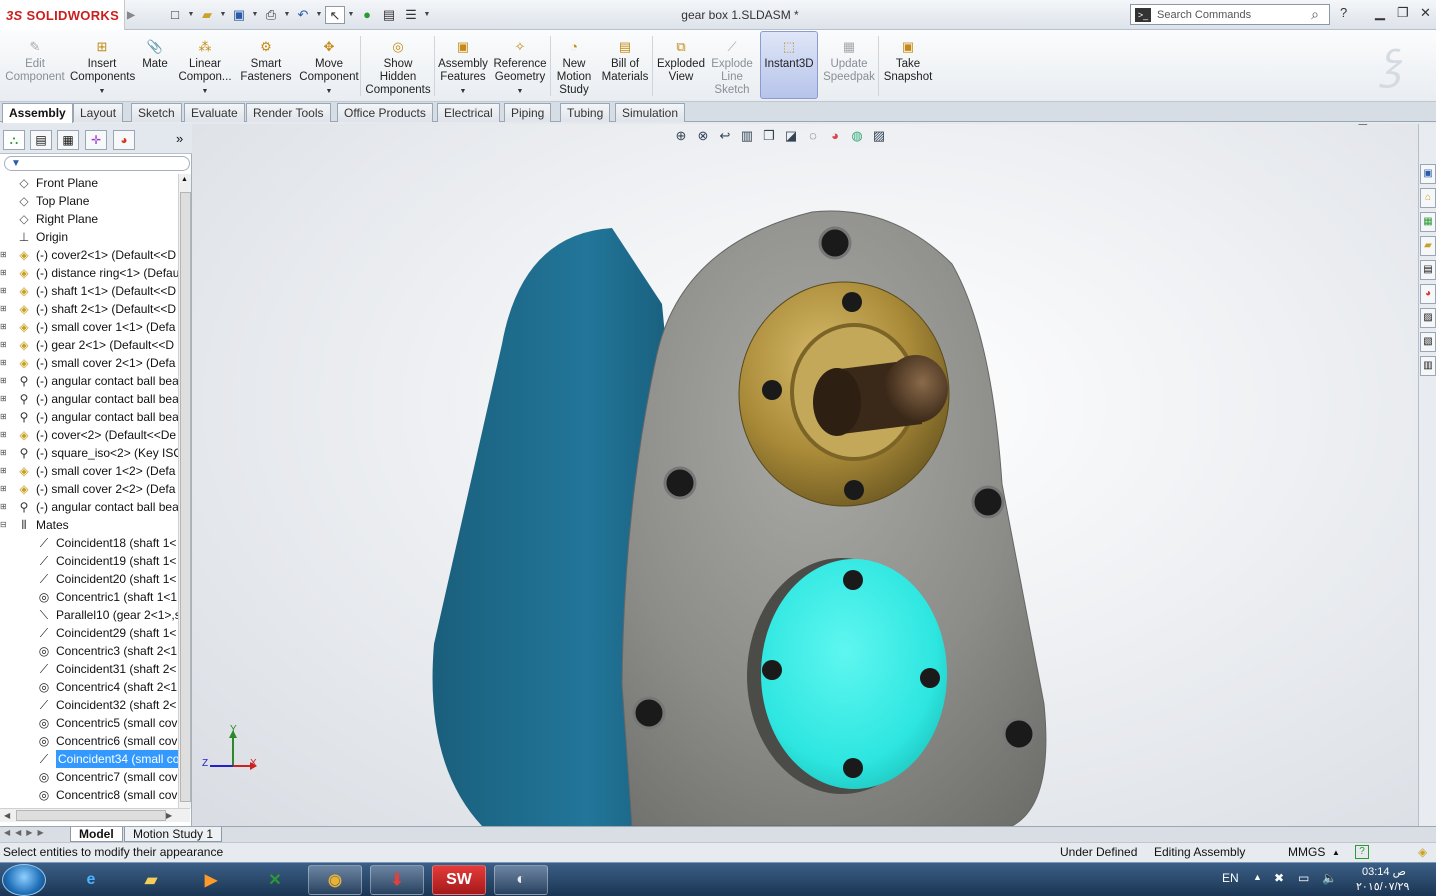  I want to click on clock-time: 03:14 ص, so click(1384, 871).